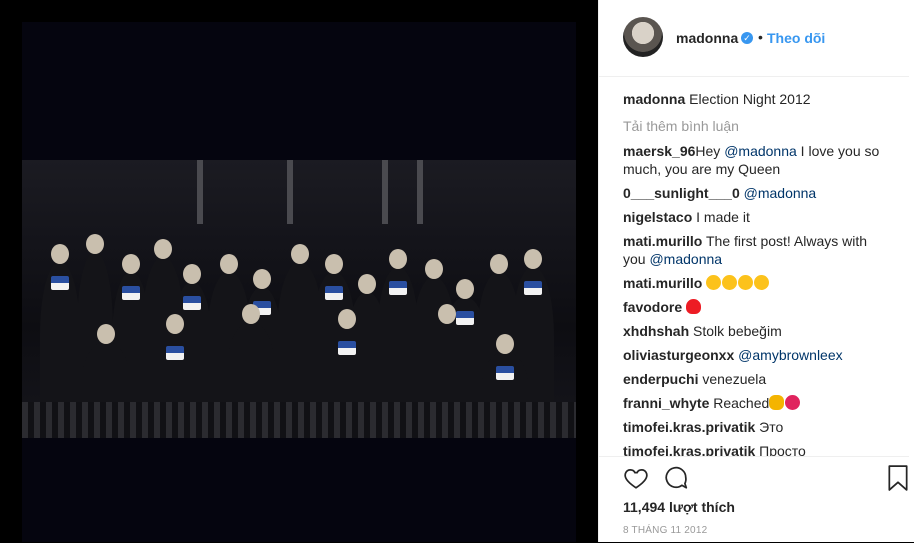 The image size is (914, 543). What do you see at coordinates (758, 307) in the screenshot?
I see `comment-row: favodore` at bounding box center [758, 307].